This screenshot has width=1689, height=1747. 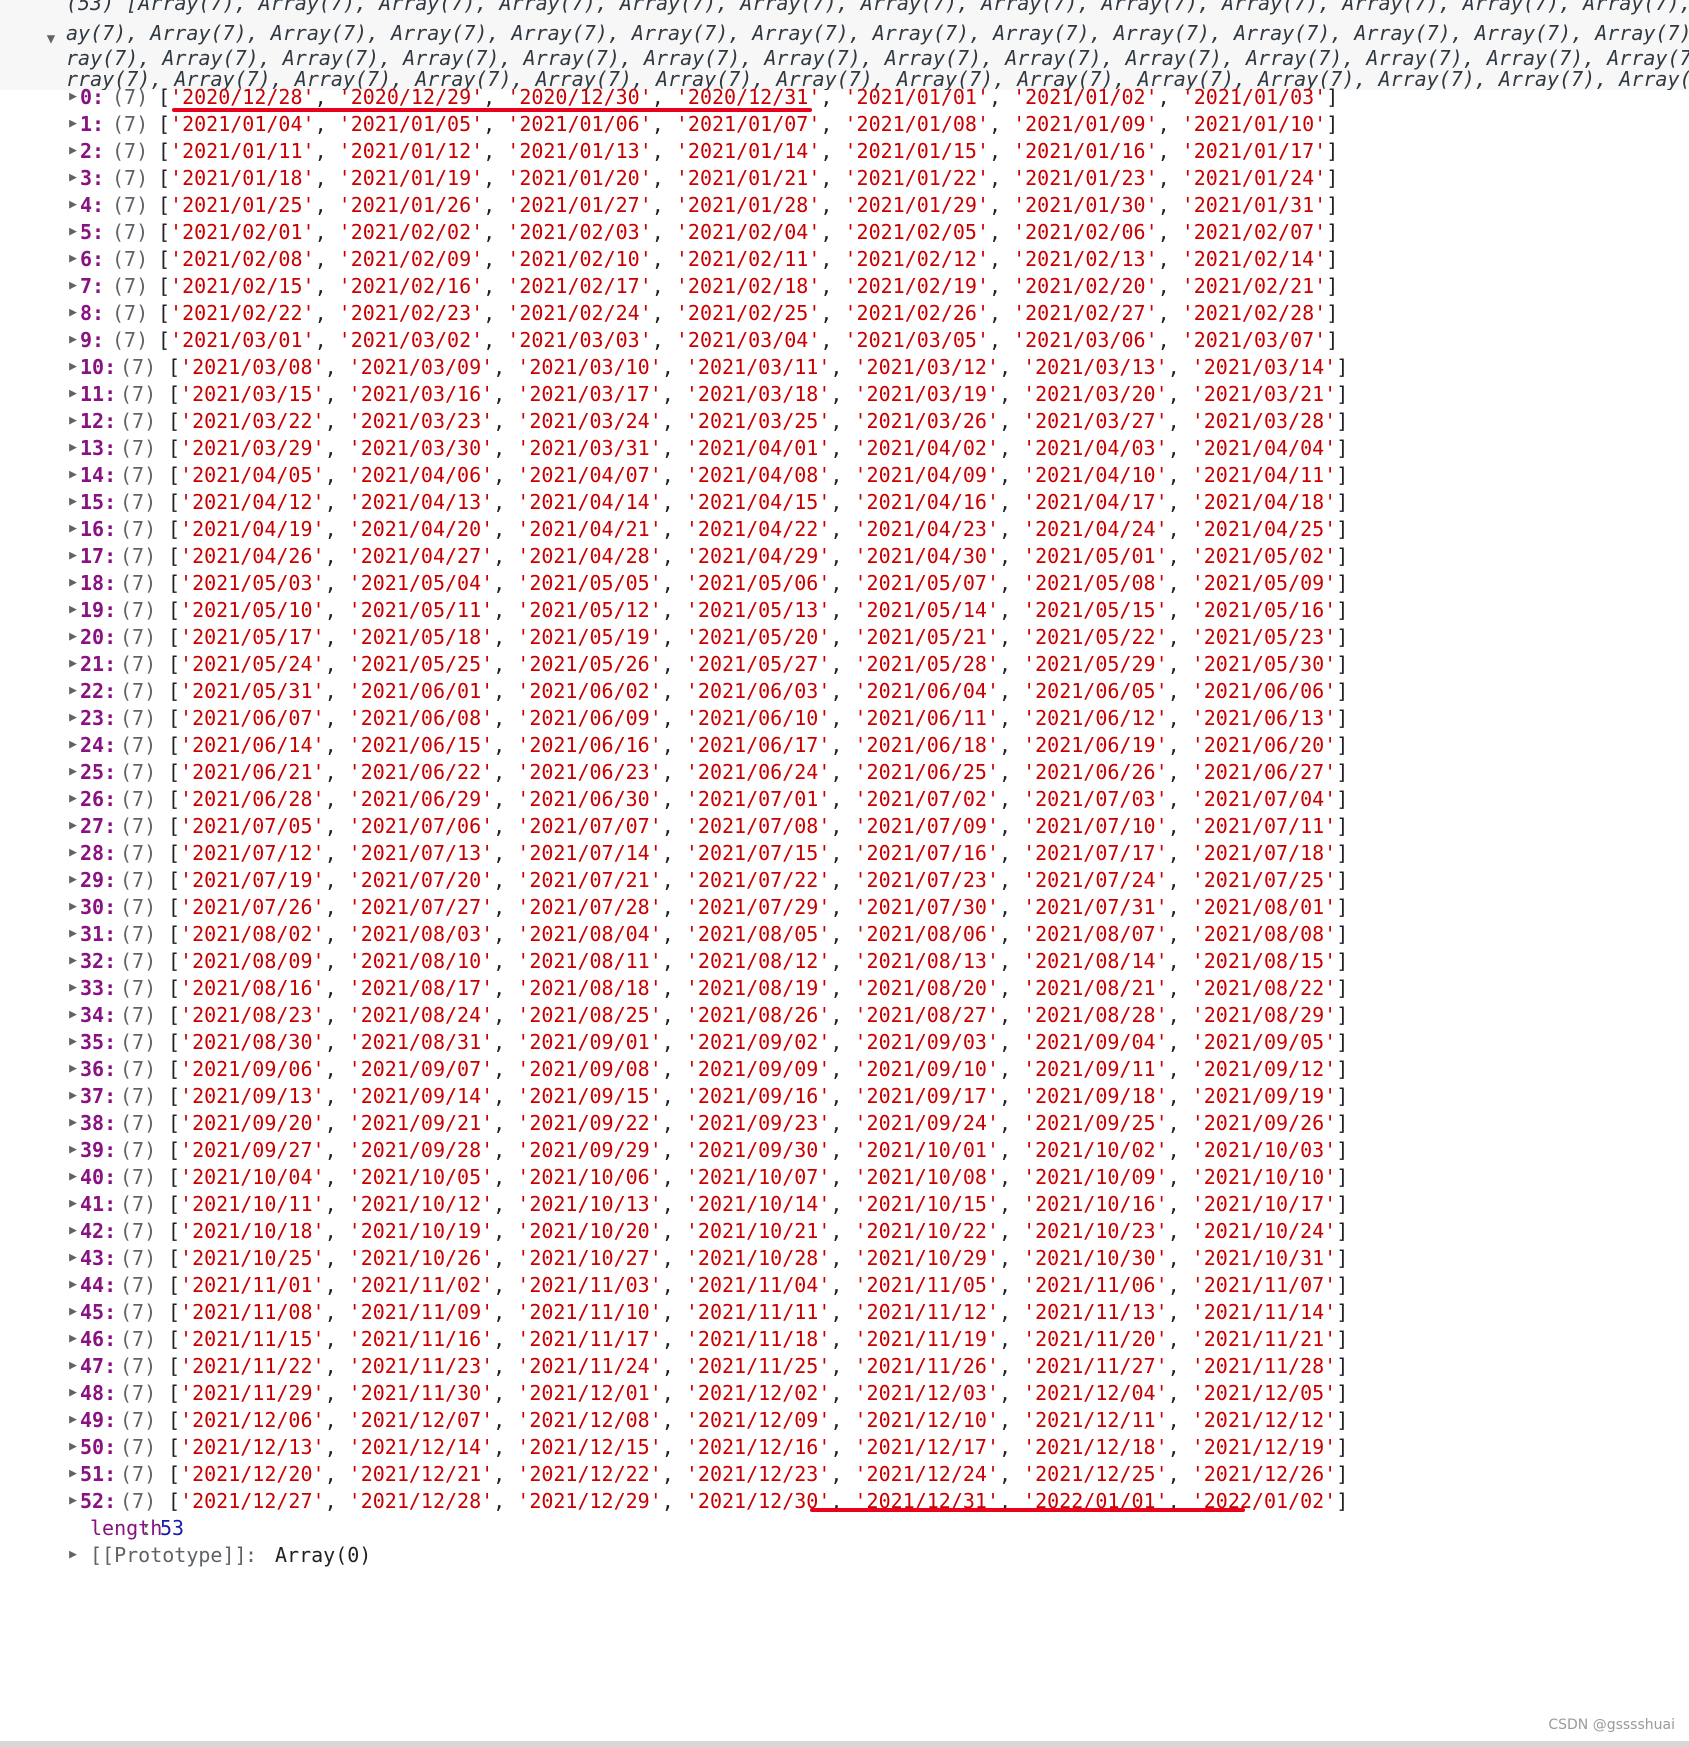 I want to click on expand-triangle-icon: ▼, so click(x=51, y=39).